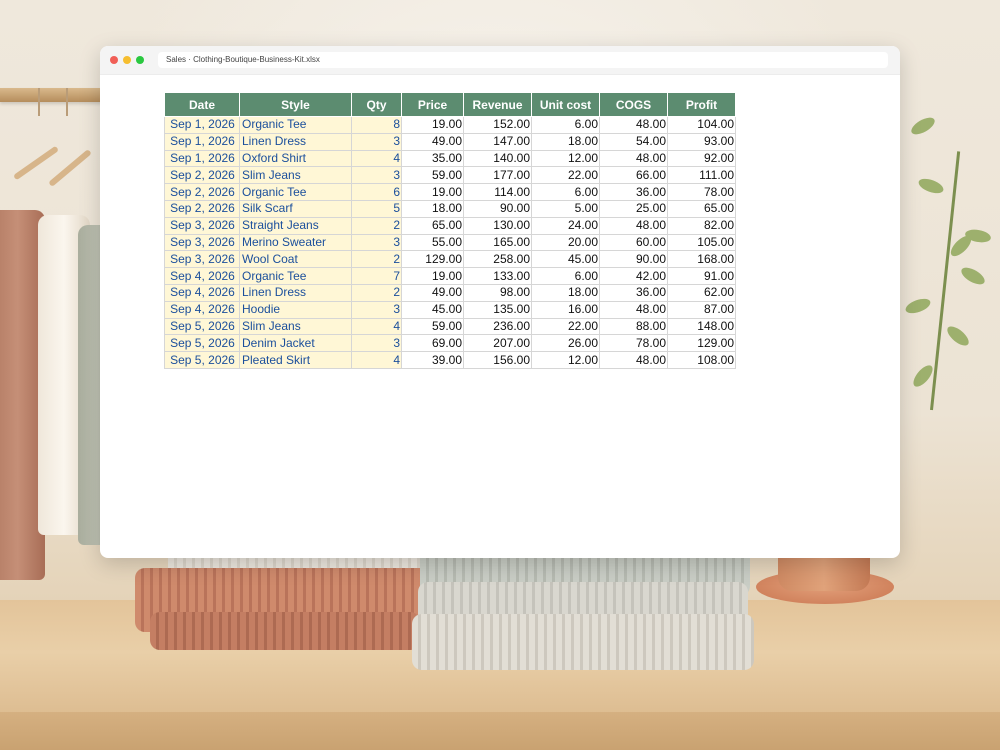 The height and width of the screenshot is (750, 1000). What do you see at coordinates (295, 309) in the screenshot?
I see `cell-style: Hoodie` at bounding box center [295, 309].